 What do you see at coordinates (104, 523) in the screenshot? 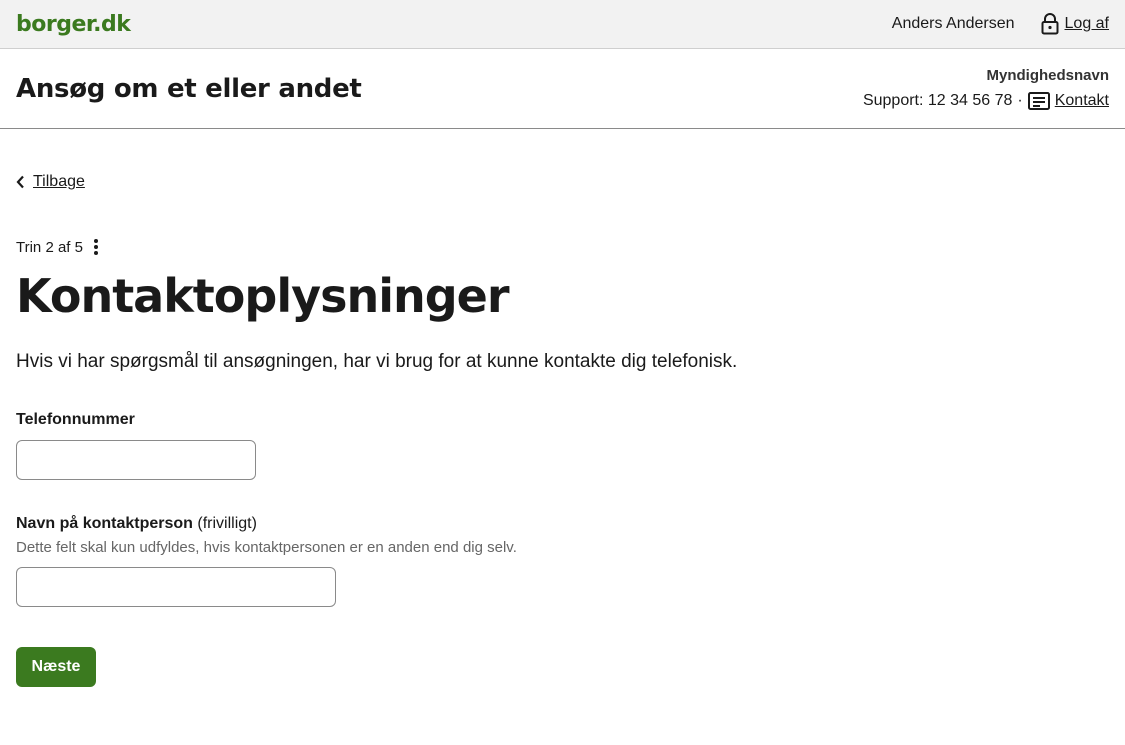
I see `contact-person-label-text: Navn på kontaktperson` at bounding box center [104, 523].